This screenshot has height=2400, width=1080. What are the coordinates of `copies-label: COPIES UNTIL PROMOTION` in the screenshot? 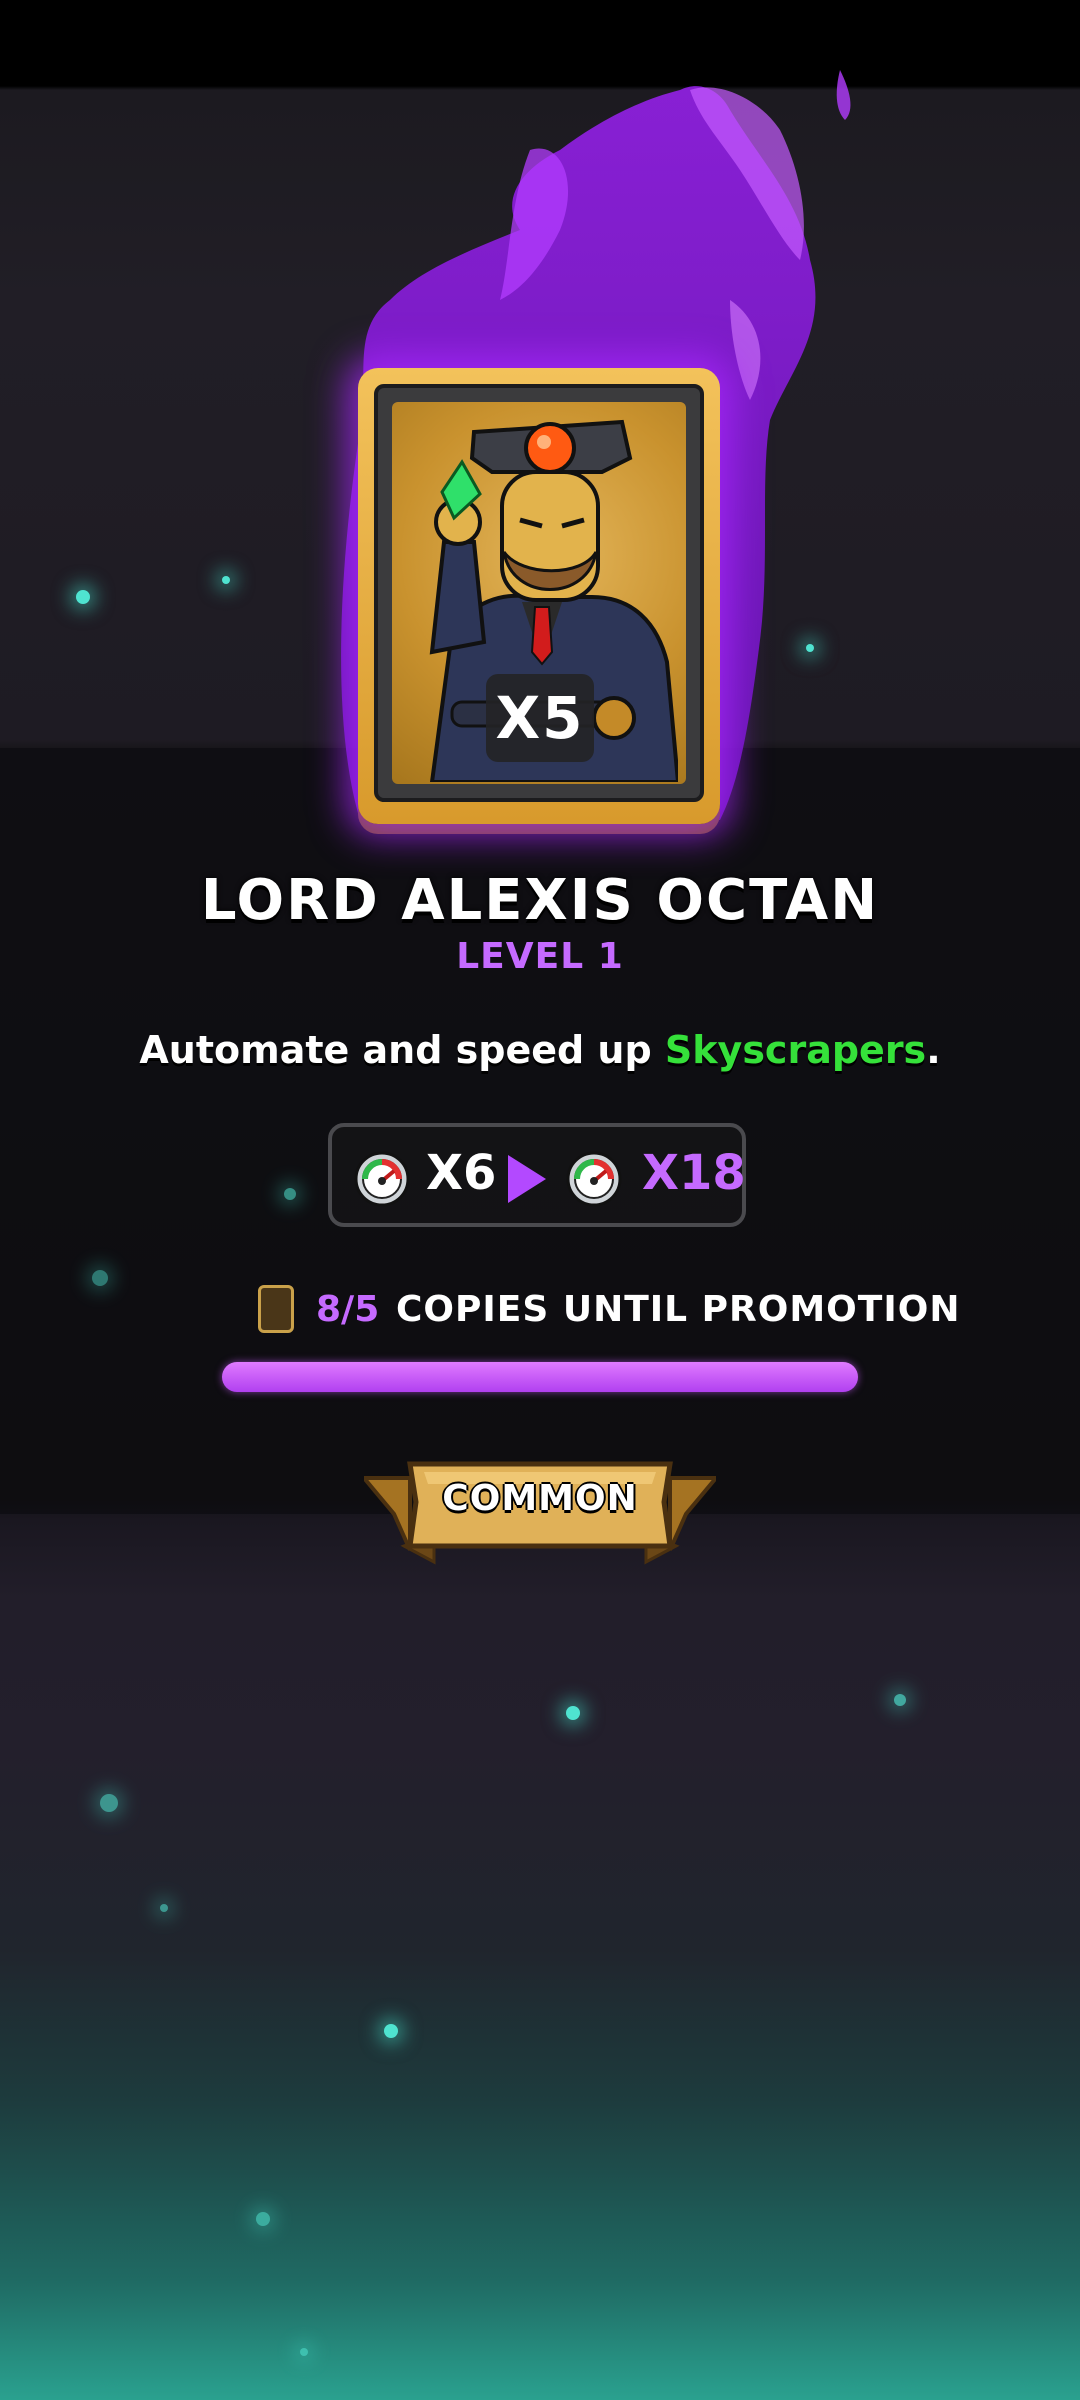 It's located at (678, 1309).